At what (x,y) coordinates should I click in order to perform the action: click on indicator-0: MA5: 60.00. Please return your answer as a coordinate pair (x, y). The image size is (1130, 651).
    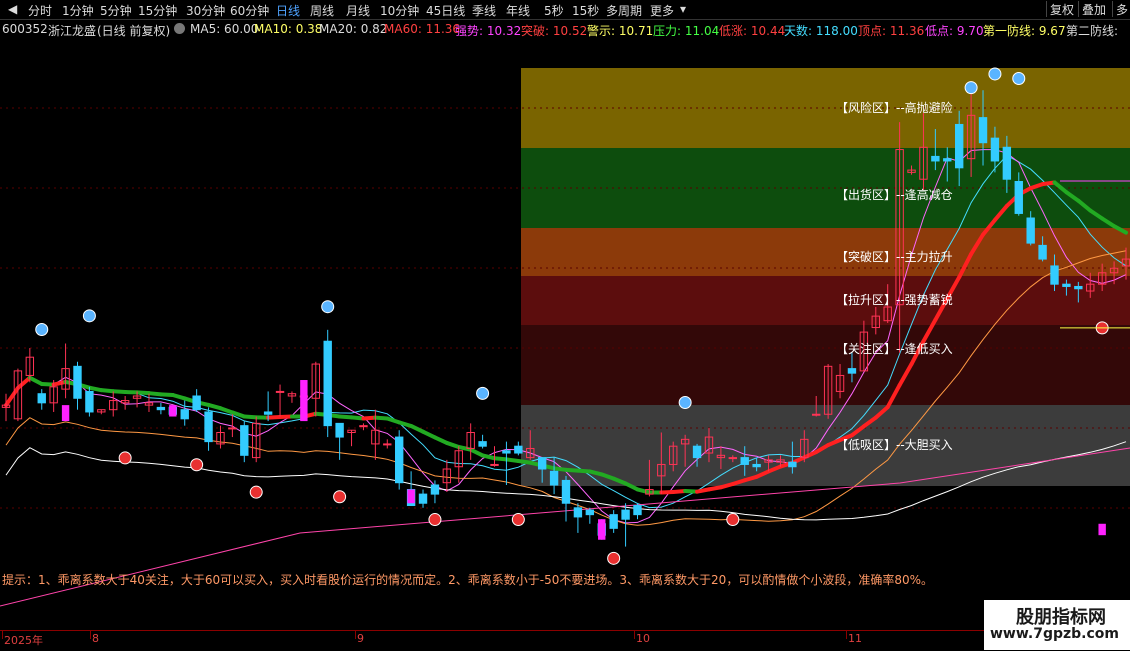
    Looking at the image, I should click on (224, 29).